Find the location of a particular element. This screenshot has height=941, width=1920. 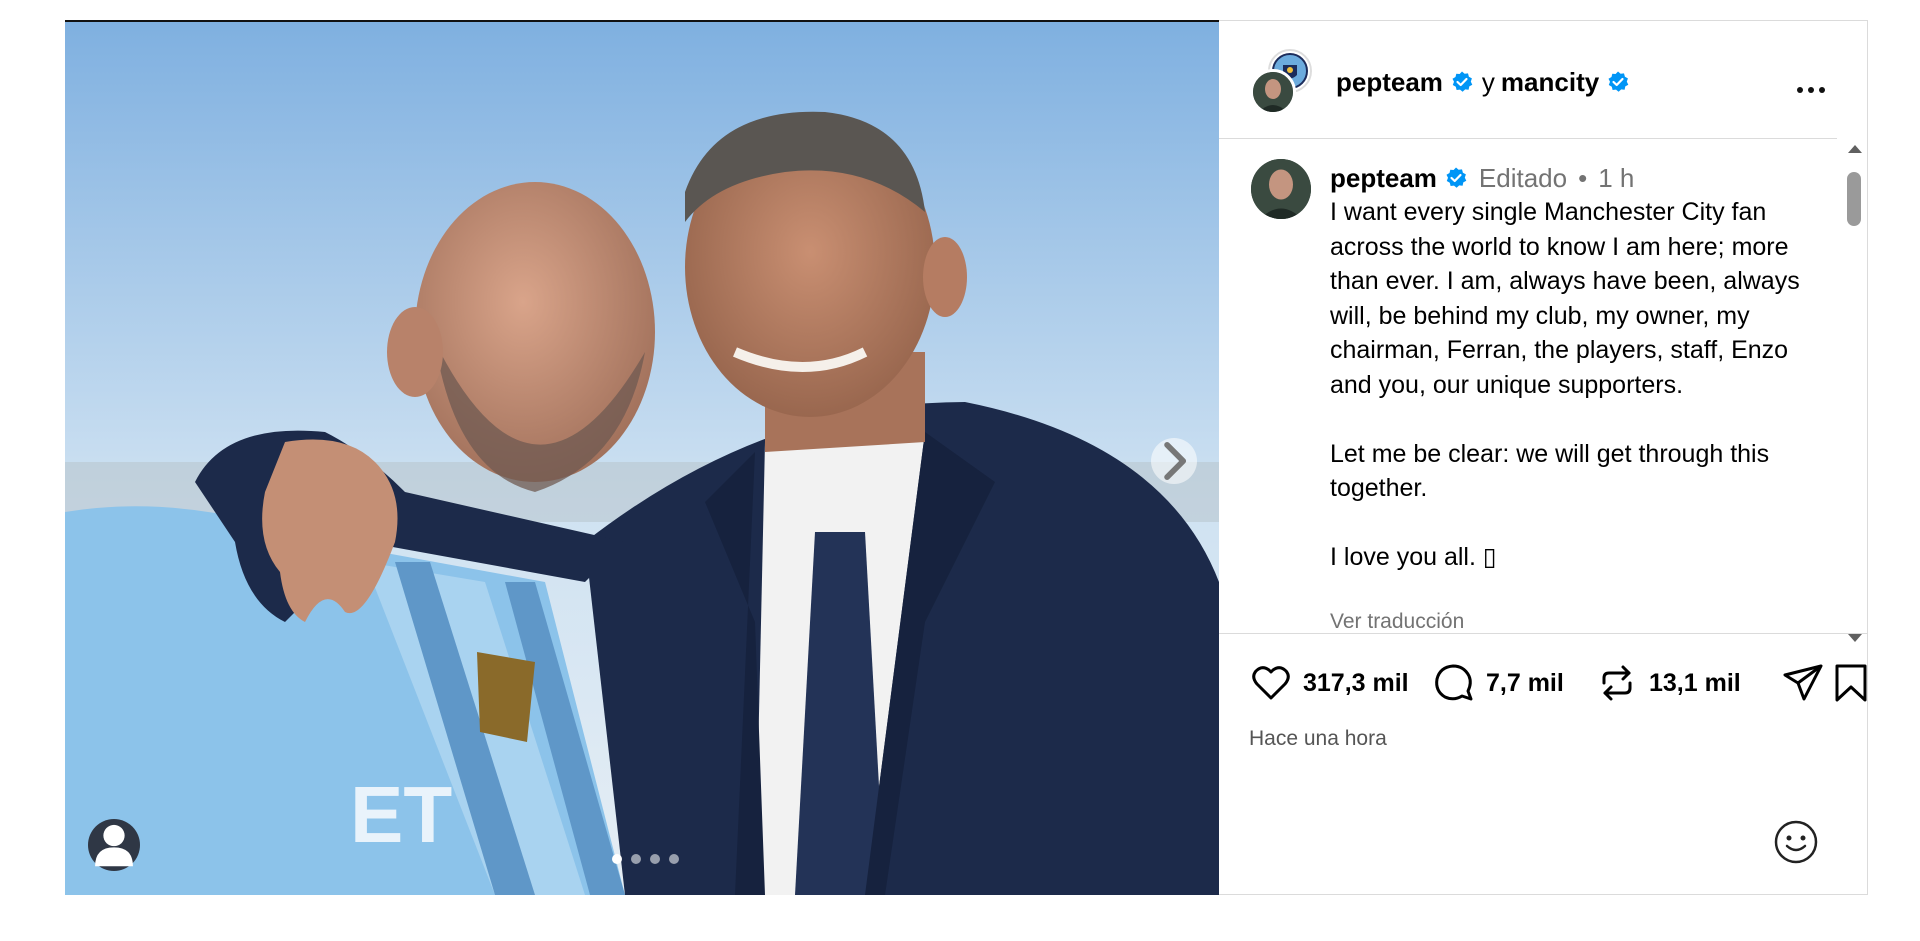

carousel-indicator is located at coordinates (645, 859).